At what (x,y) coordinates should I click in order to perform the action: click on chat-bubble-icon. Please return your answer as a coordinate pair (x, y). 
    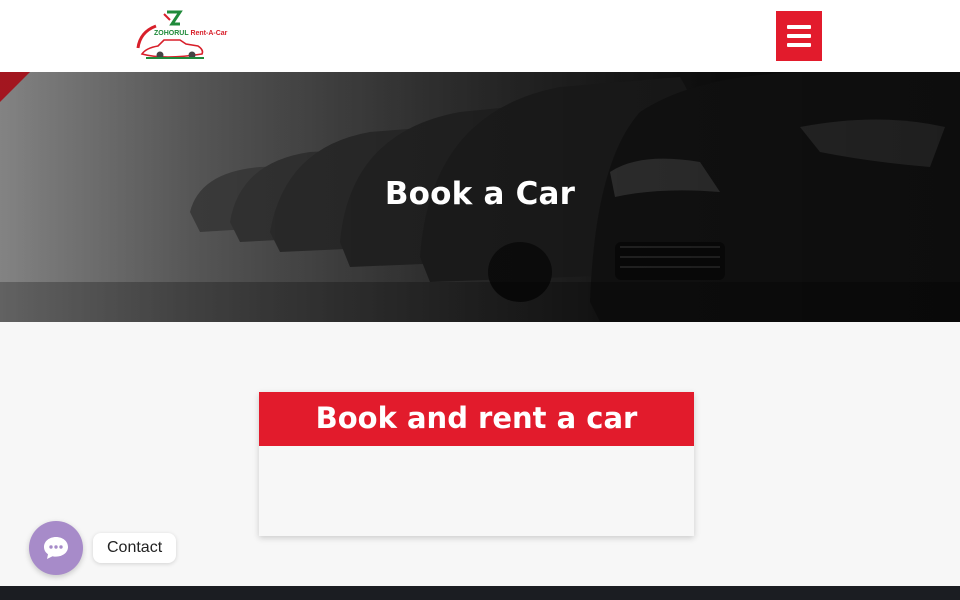
    Looking at the image, I should click on (56, 548).